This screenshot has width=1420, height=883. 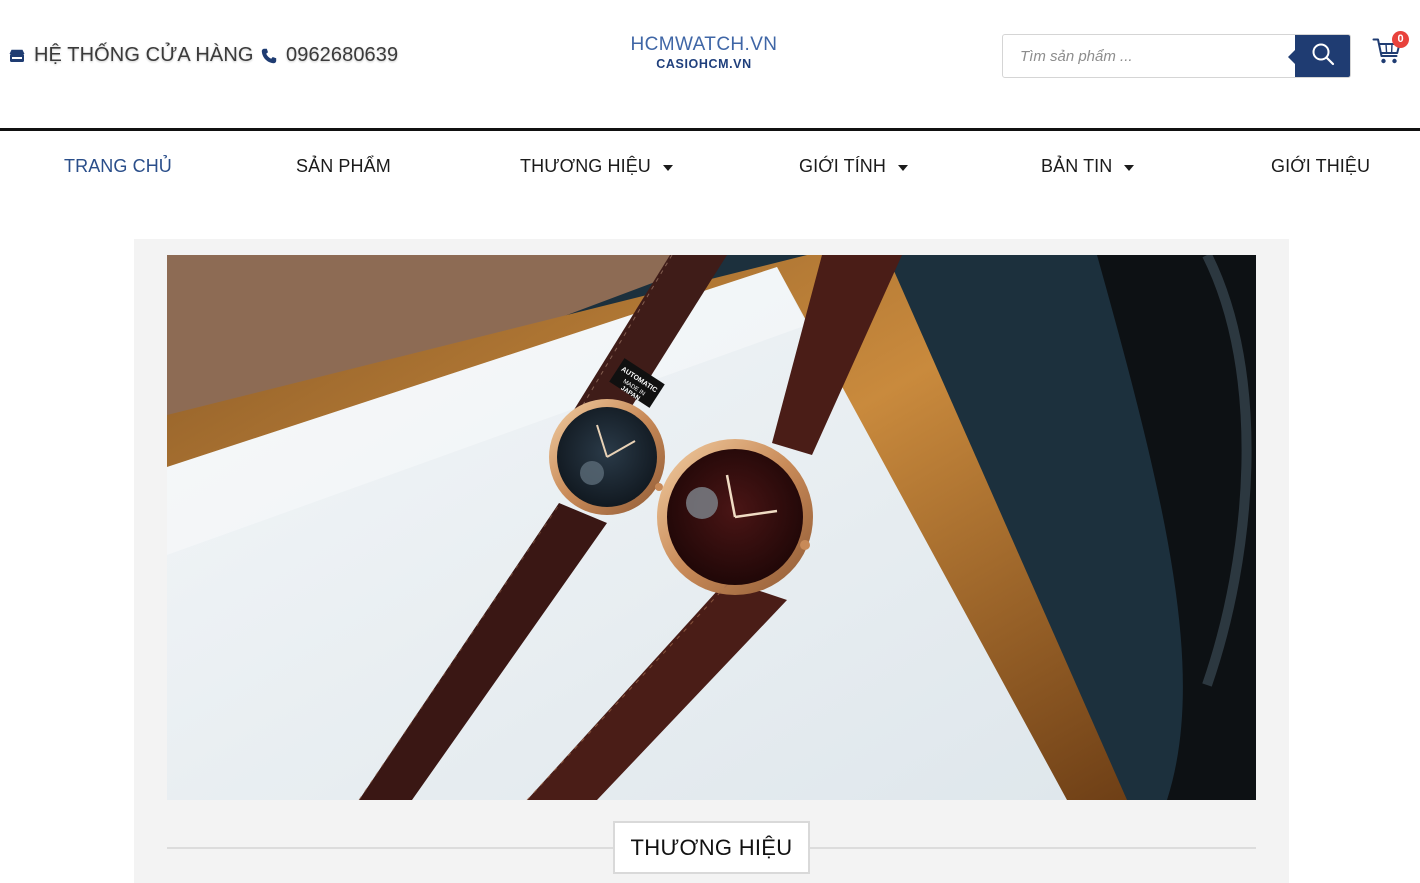 I want to click on nav-item-label: BẢN TIN, so click(x=1077, y=166).